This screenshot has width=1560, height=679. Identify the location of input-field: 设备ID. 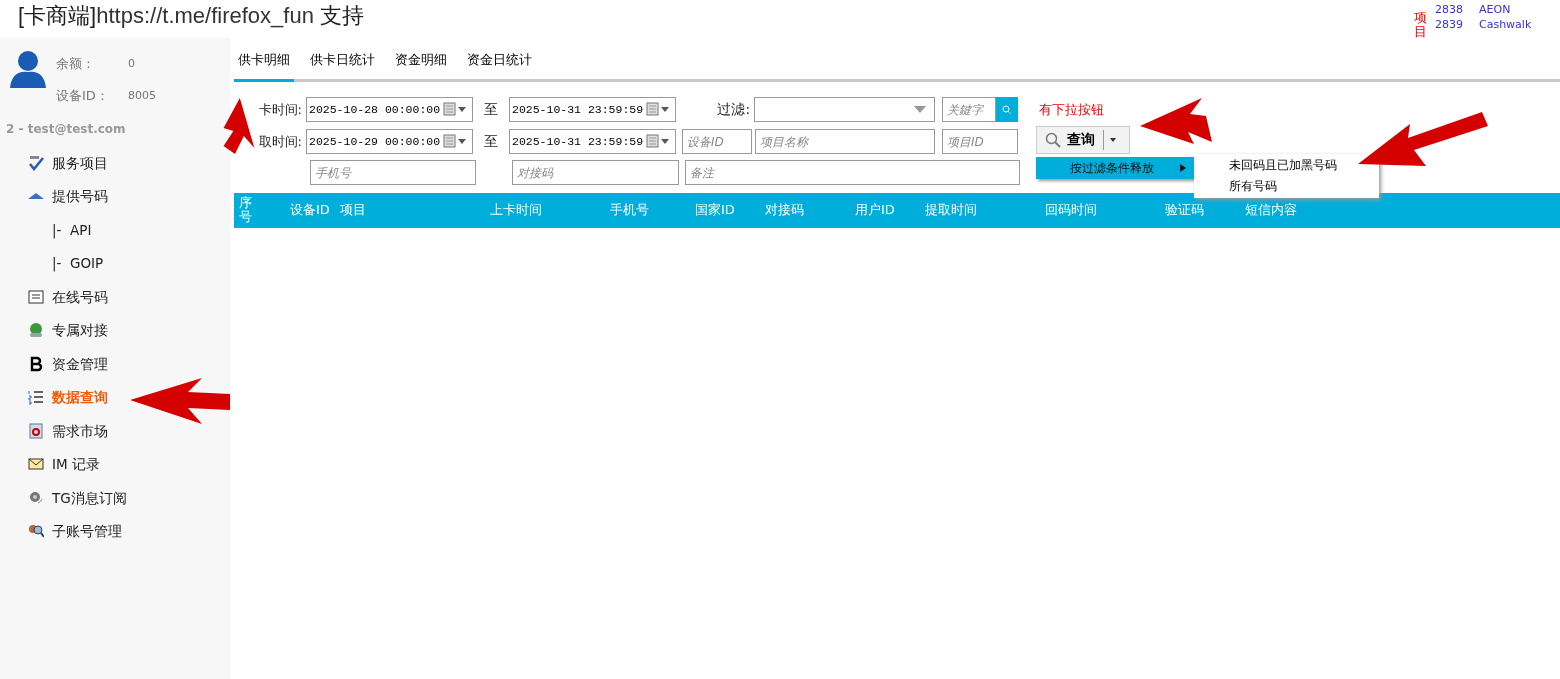
(717, 141).